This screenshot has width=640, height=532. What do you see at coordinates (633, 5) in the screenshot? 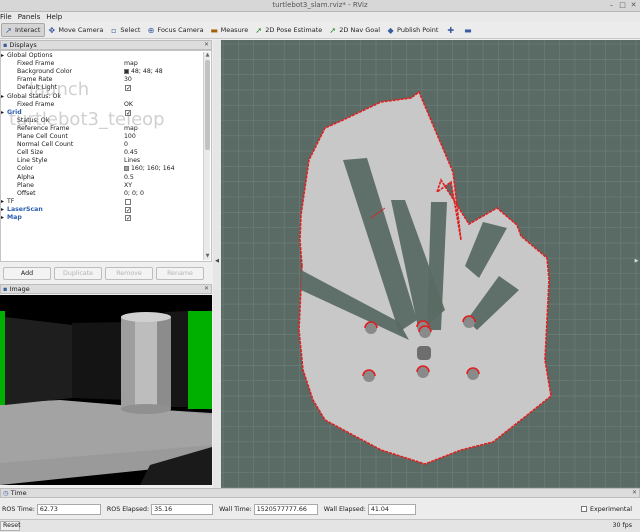
I see `close-icon: ✕` at bounding box center [633, 5].